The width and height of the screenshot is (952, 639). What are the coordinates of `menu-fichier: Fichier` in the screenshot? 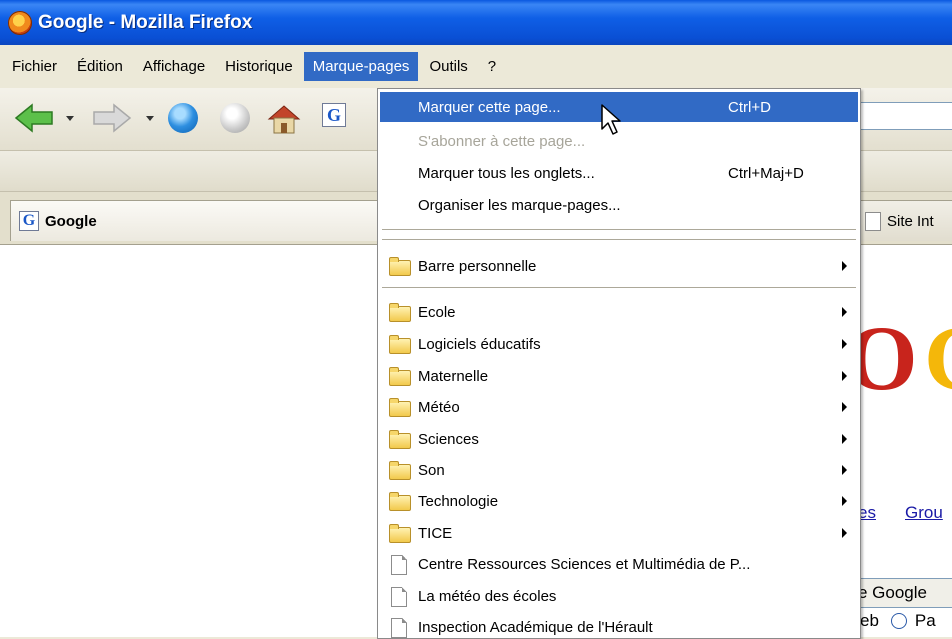 It's located at (34, 66).